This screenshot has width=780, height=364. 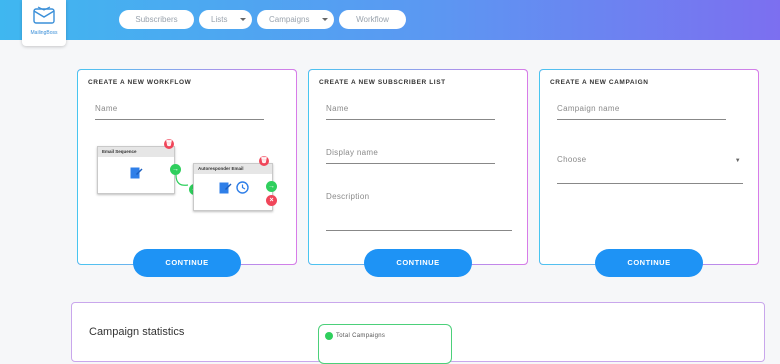 I want to click on node-title: Autoresponder Email, so click(x=233, y=169).